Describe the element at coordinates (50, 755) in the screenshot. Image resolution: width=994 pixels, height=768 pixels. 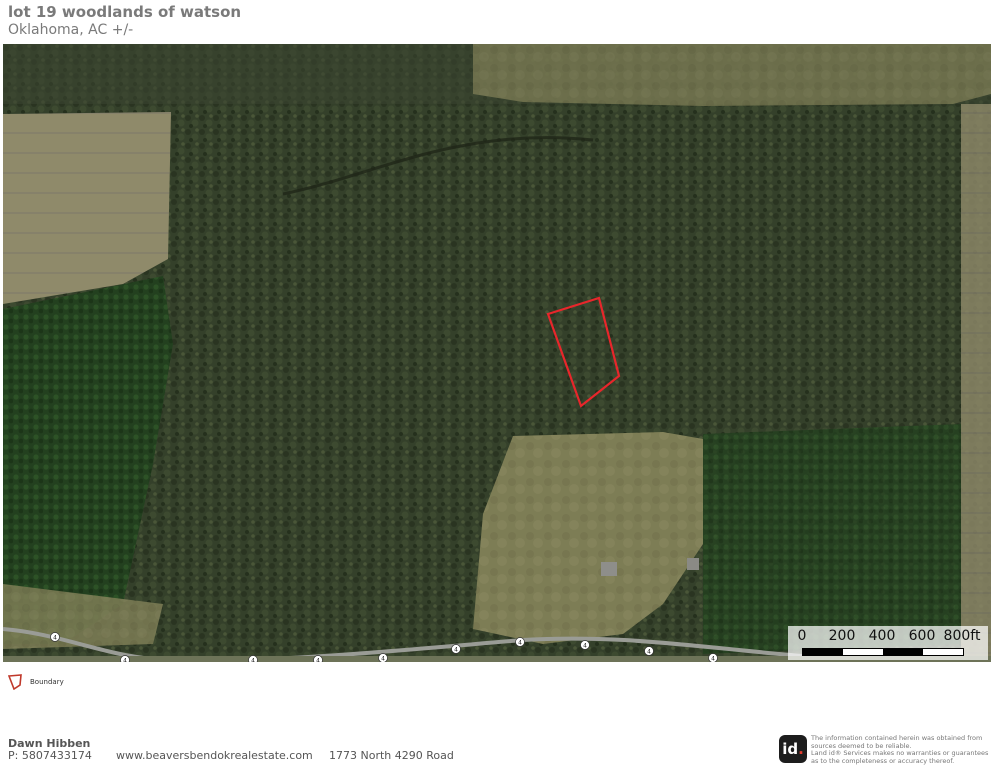
I see `agent-phone: P: 5807433174` at that location.